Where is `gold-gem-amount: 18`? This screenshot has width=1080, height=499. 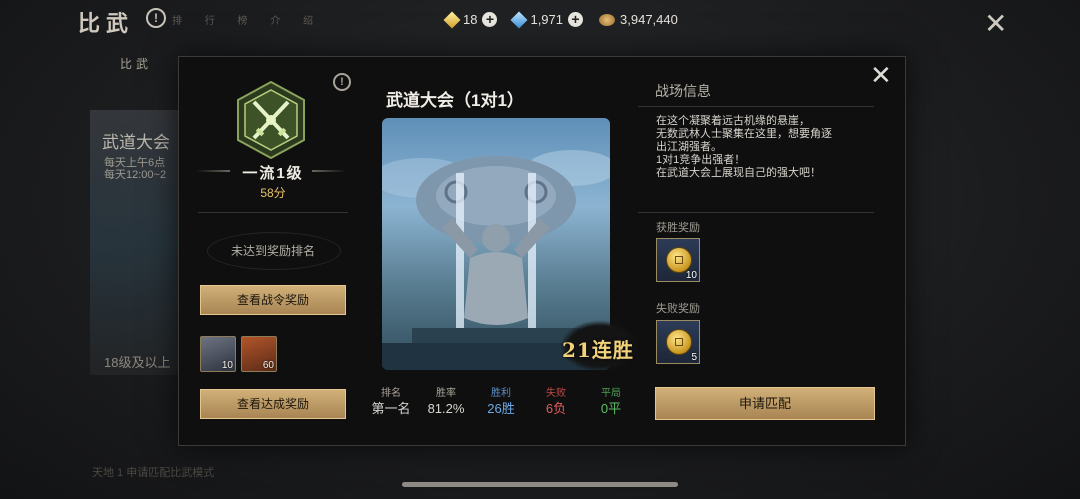 gold-gem-amount: 18 is located at coordinates (470, 19).